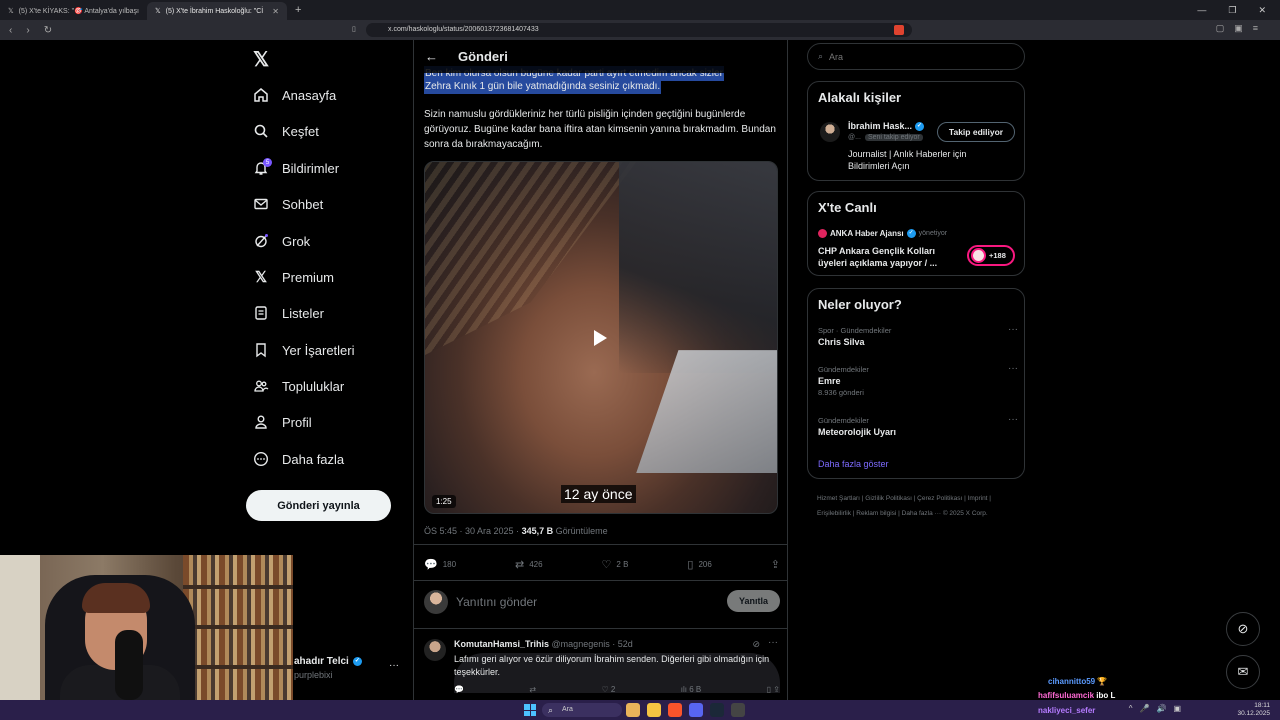  I want to click on browser-tab: 𝕏 (5) X'te KİYAKS: "🎯 Antalya'da yılbaşı, so click(73, 11).